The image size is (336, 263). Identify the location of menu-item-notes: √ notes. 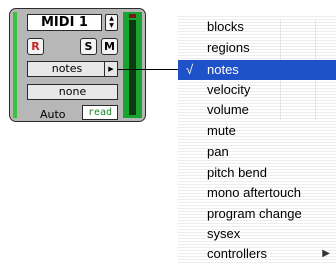
(257, 70).